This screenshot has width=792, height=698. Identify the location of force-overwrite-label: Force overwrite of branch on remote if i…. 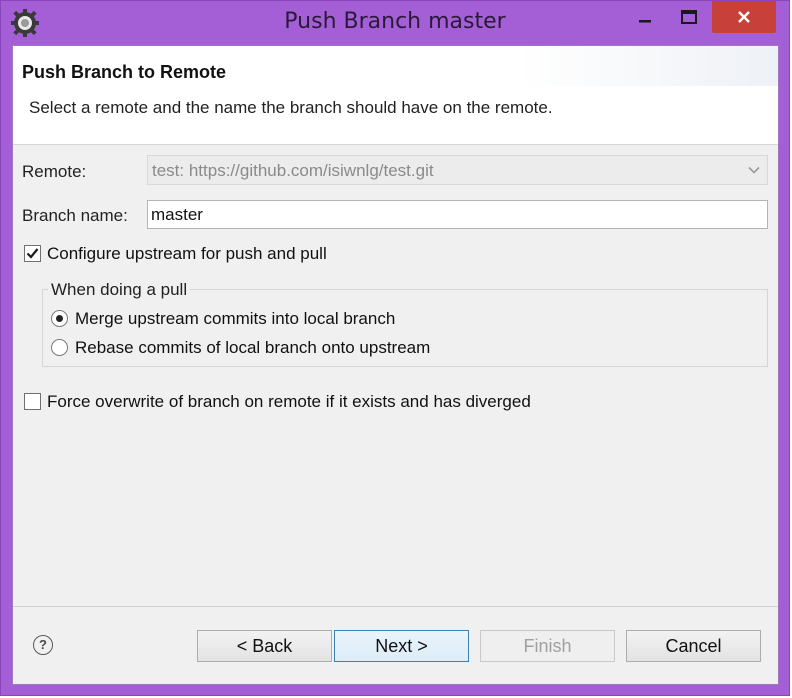
(289, 402).